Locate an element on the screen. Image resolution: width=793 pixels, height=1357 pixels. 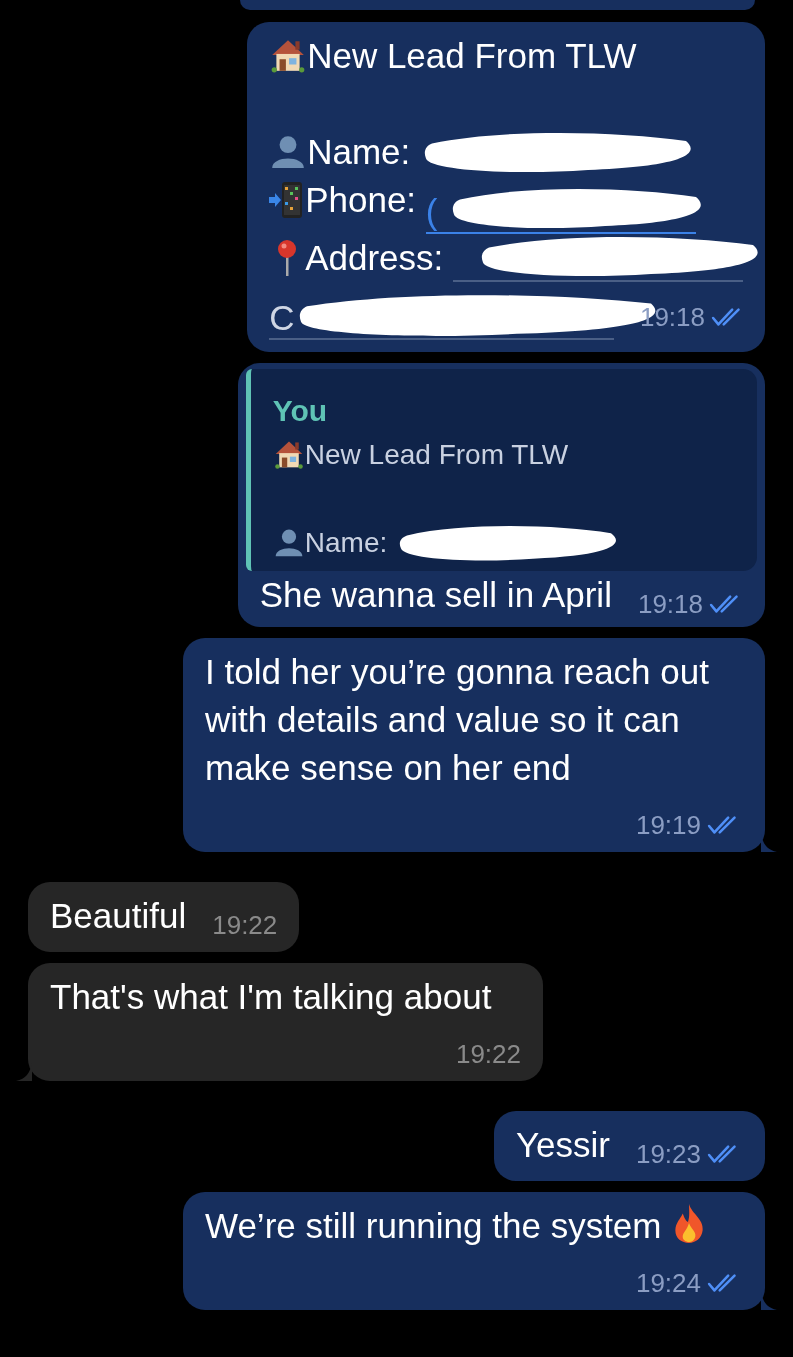
message-bubble: You New Lead From TLW Name: She wanna sell in April 19:18 is located at coordinates (501, 495).